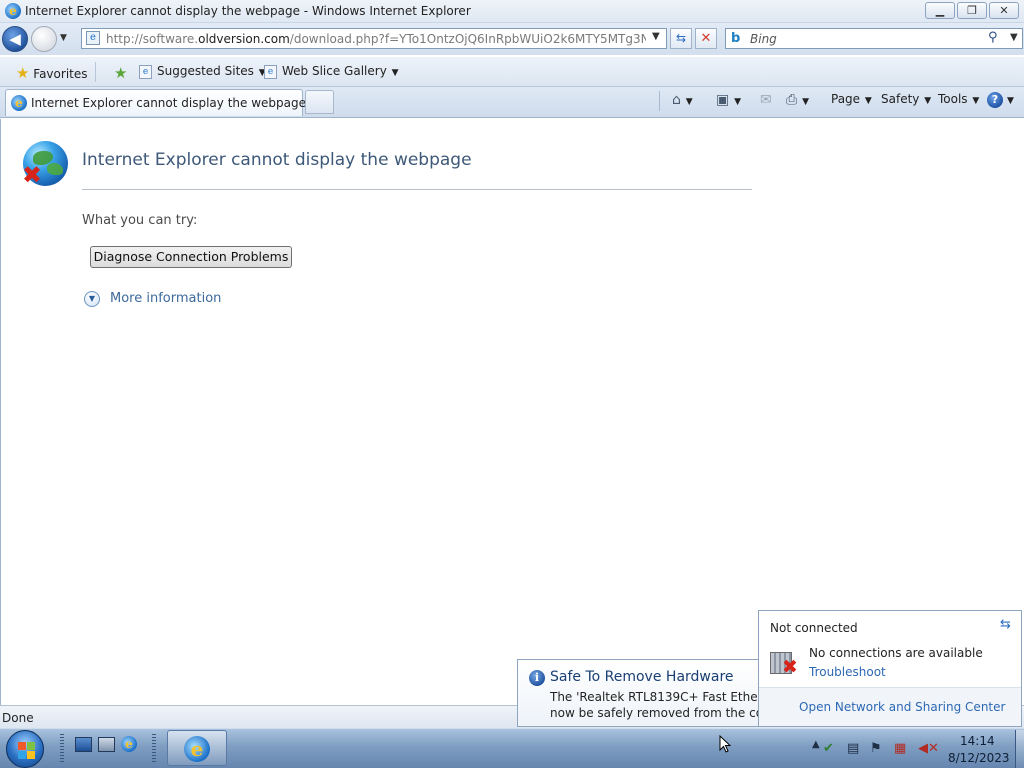  I want to click on read-mail-button: ✉, so click(766, 100).